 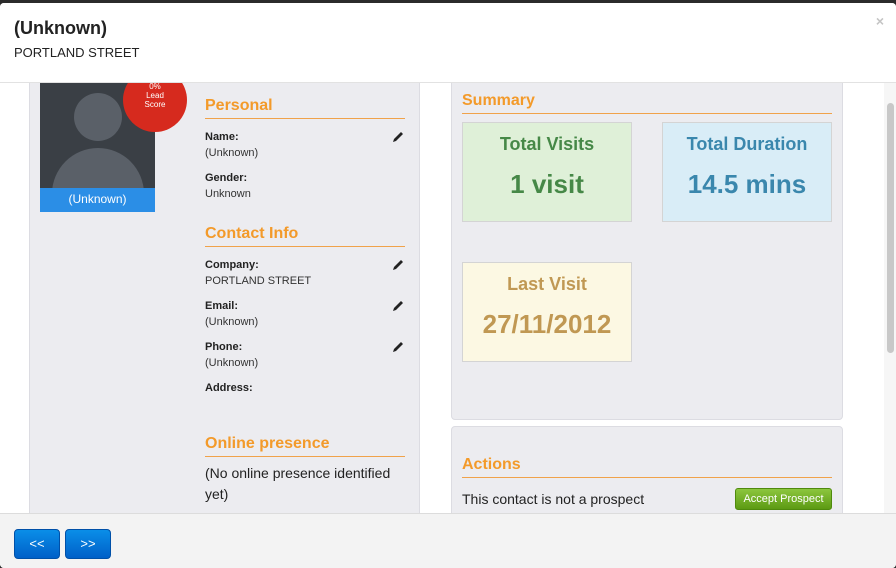 I want to click on accept-prospect-button: Accept Prospect, so click(x=783, y=499).